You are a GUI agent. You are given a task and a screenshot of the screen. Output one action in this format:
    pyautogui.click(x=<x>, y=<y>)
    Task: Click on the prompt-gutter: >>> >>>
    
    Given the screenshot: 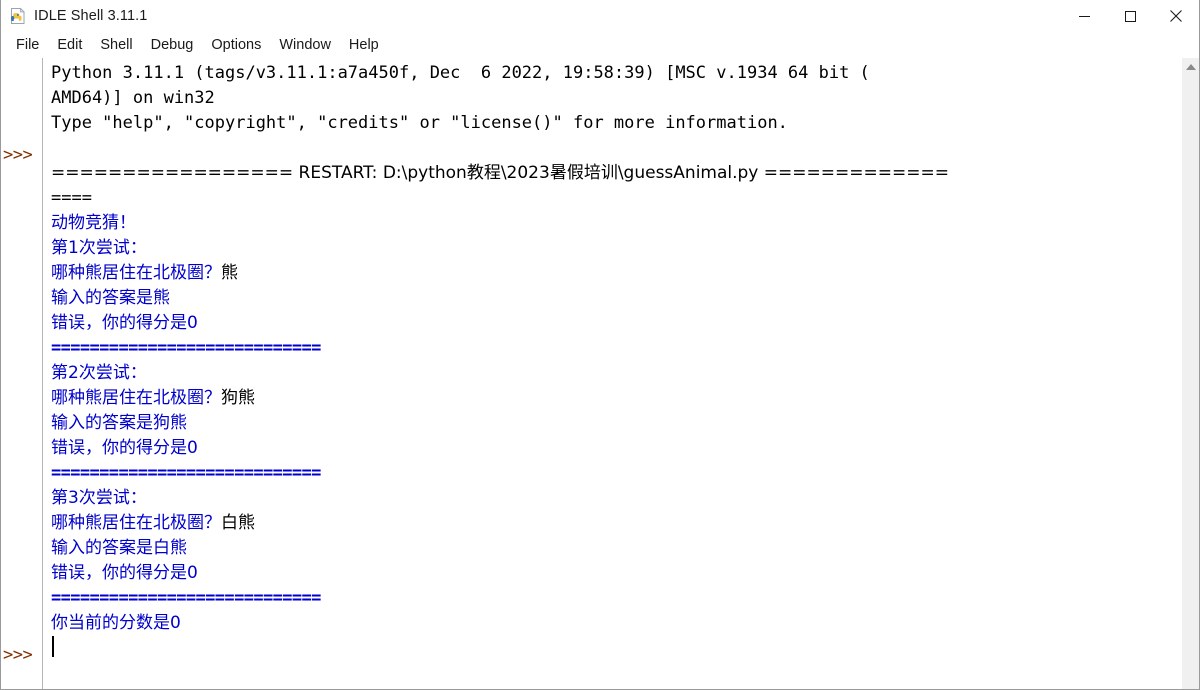 What is the action you would take?
    pyautogui.click(x=22, y=373)
    